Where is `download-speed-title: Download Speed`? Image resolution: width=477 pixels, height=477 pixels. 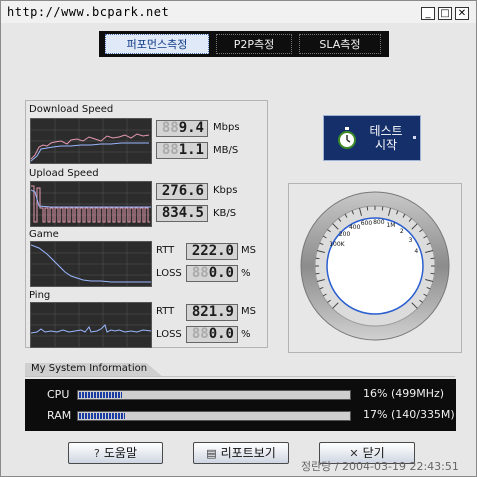
download-speed-title: Download Speed is located at coordinates (71, 109).